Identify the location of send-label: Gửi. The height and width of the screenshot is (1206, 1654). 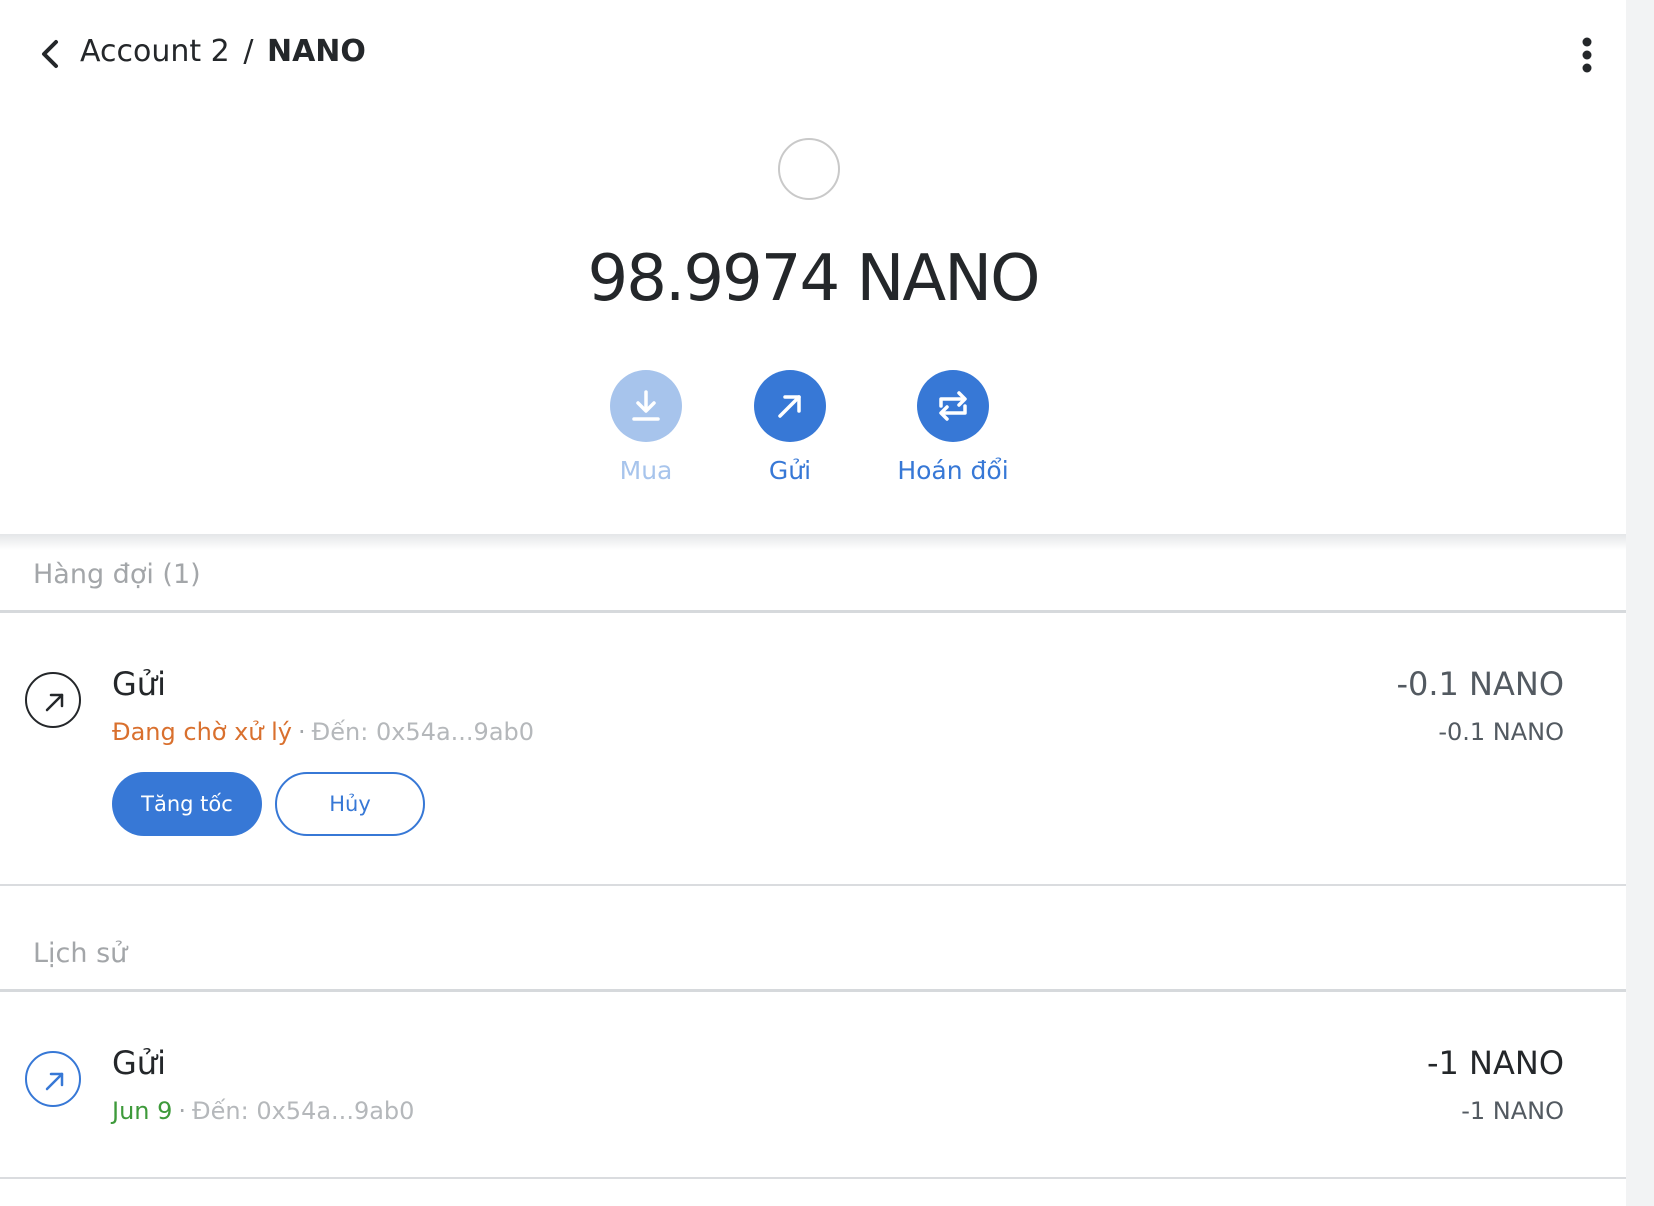
(790, 470).